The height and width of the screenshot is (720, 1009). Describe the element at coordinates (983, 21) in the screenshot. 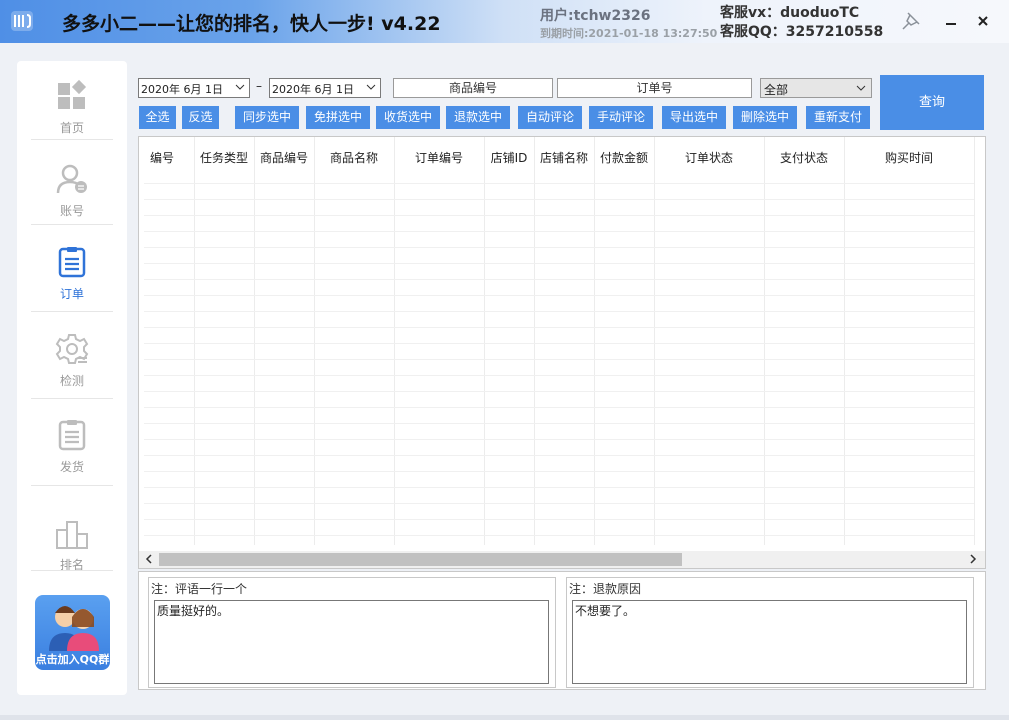

I see `close-icon` at that location.